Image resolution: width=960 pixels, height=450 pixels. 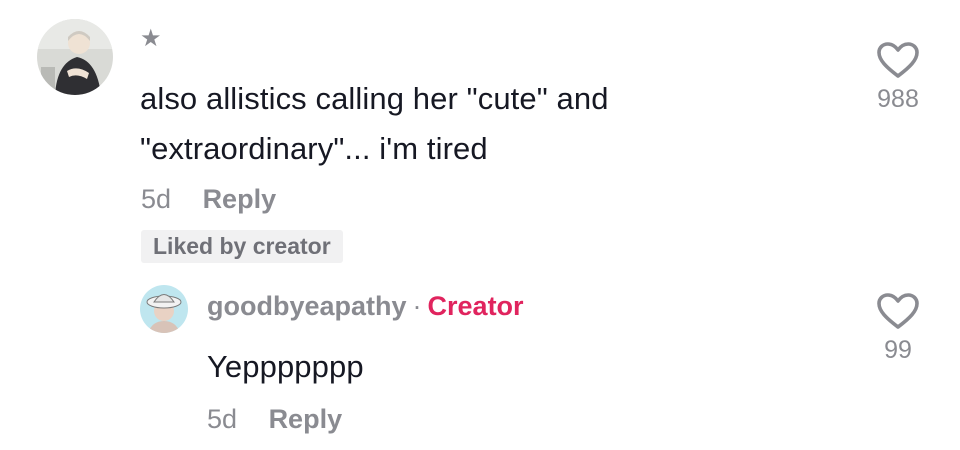 I want to click on comment-meta: 5d Reply, so click(x=208, y=199).